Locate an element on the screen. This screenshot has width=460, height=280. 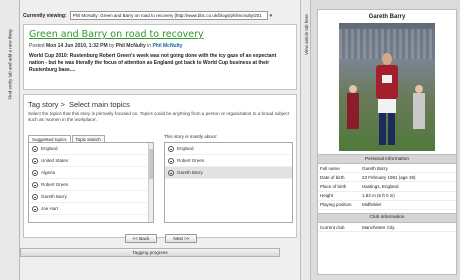
info-row: Height 1.83 m (6 ft 0 in) is located at coordinates (387, 196).